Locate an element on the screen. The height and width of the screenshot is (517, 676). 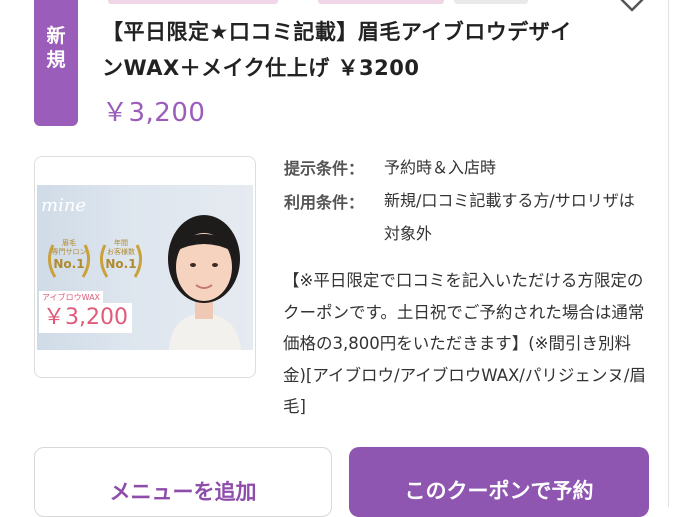
new-customer-badge: 新 規 is located at coordinates (56, 63).